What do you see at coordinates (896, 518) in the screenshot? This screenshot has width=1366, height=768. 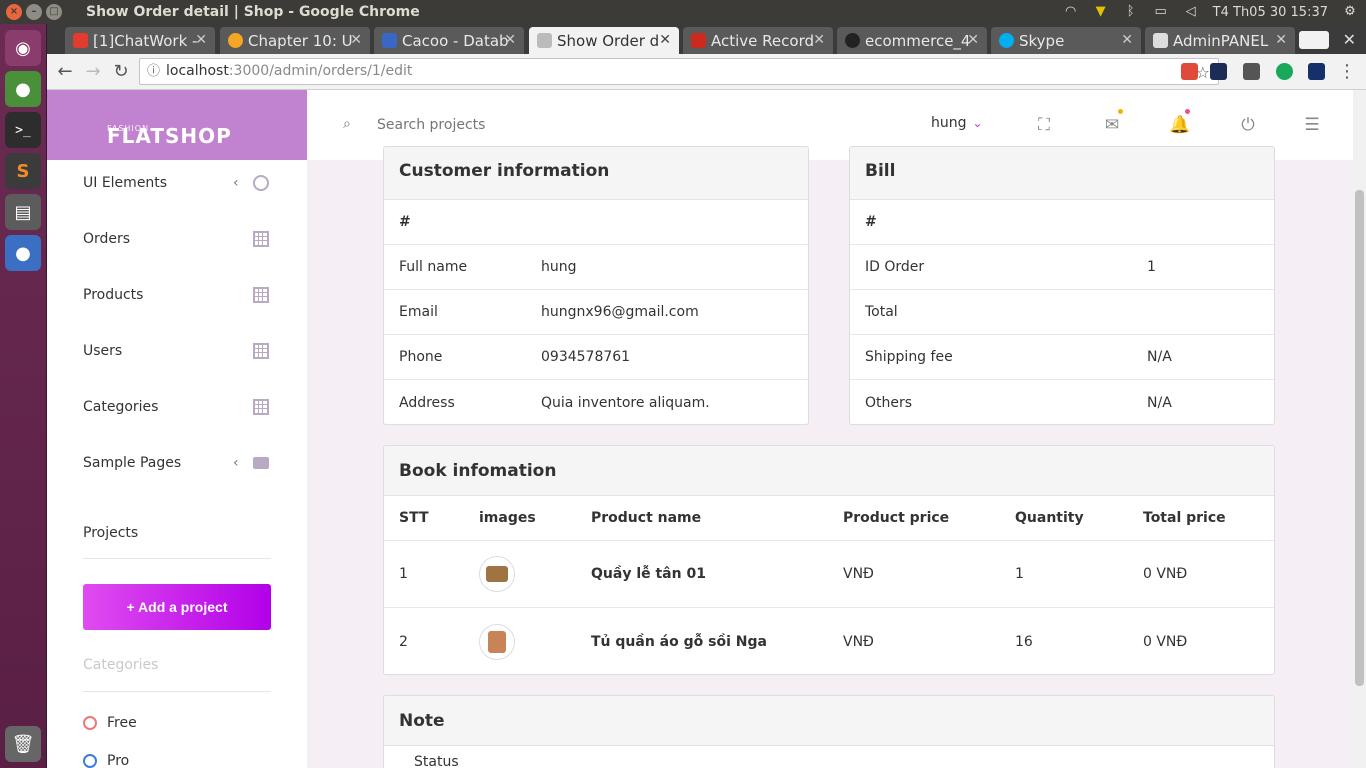 I see `column-header: Product price` at bounding box center [896, 518].